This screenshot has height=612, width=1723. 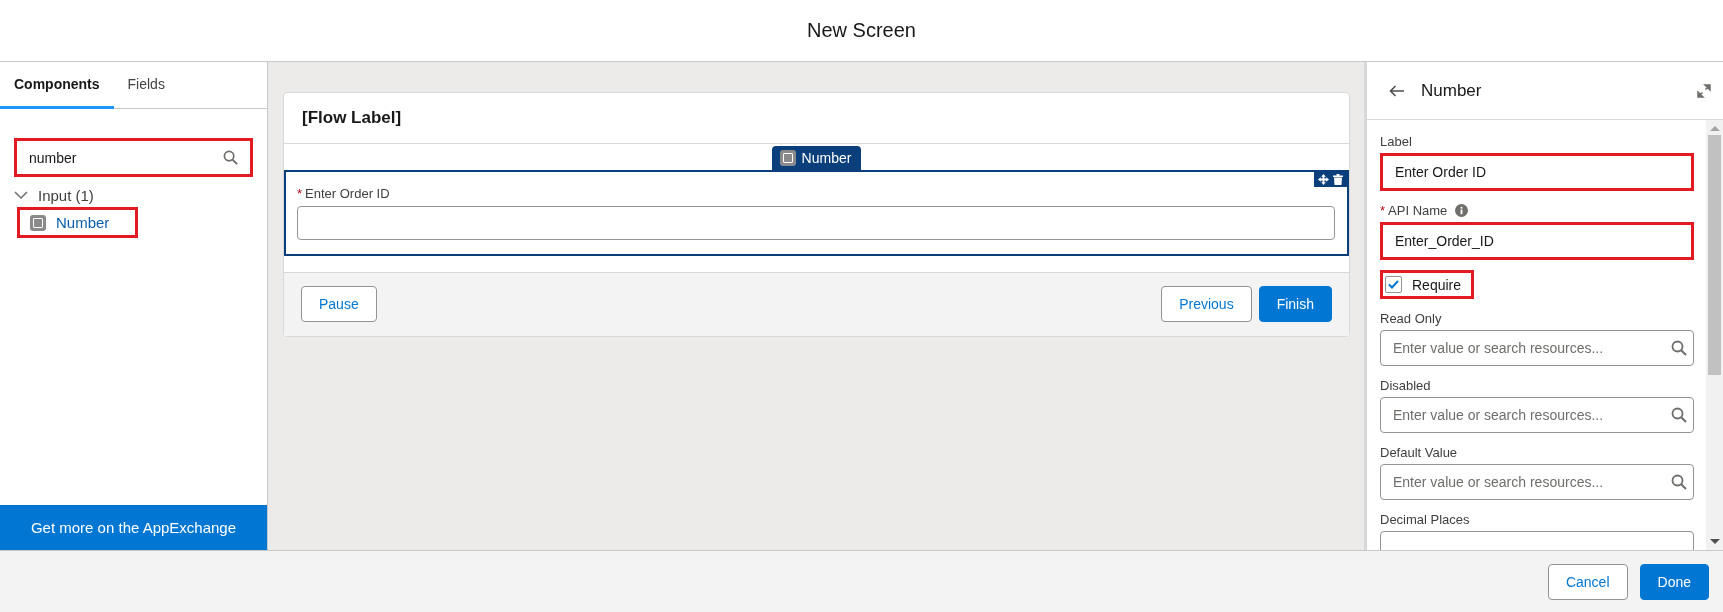 I want to click on expand-icon, so click(x=1704, y=90).